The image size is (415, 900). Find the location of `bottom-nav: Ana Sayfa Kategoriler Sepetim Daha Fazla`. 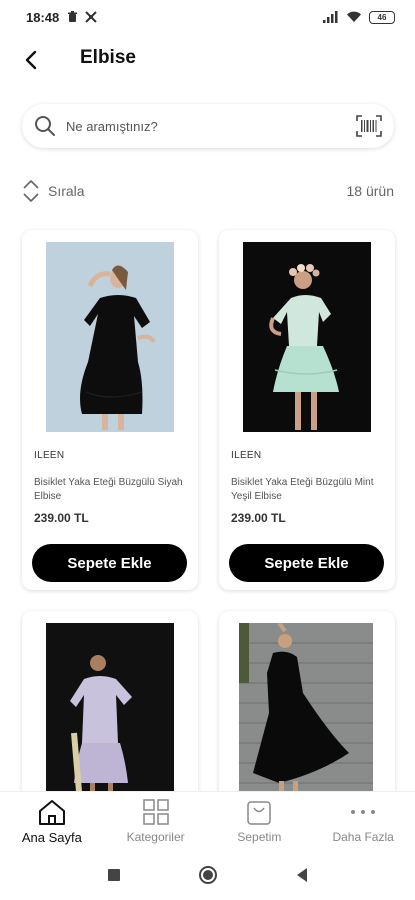

bottom-nav: Ana Sayfa Kategoriler Sepetim Daha Fazla is located at coordinates (207, 820).